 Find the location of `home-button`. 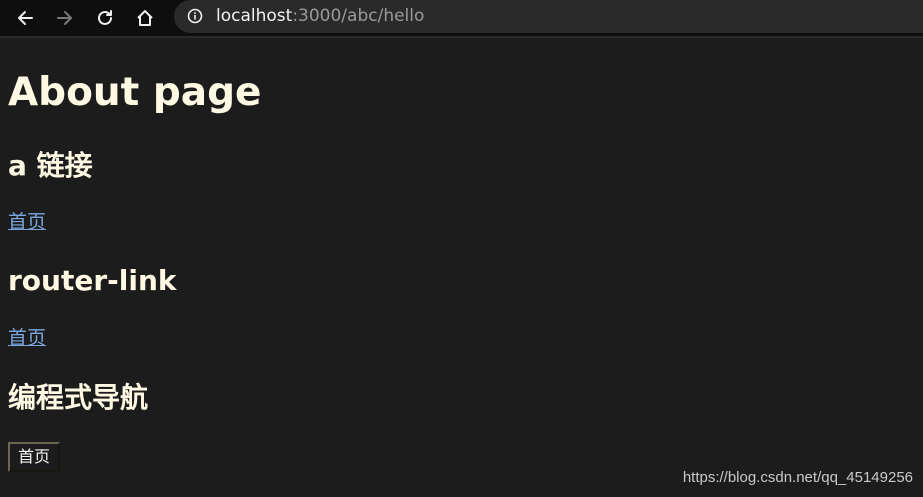

home-button is located at coordinates (145, 18).